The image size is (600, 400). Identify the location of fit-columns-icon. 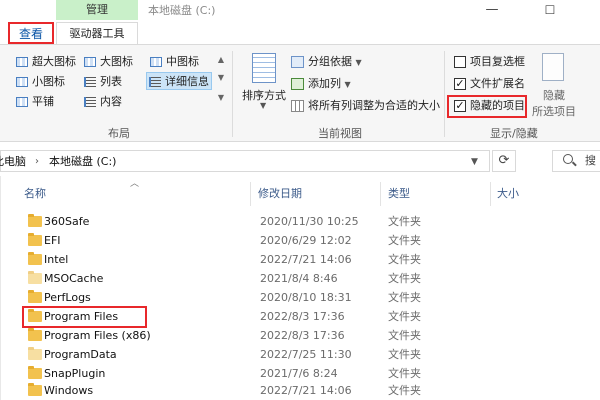
(297, 106).